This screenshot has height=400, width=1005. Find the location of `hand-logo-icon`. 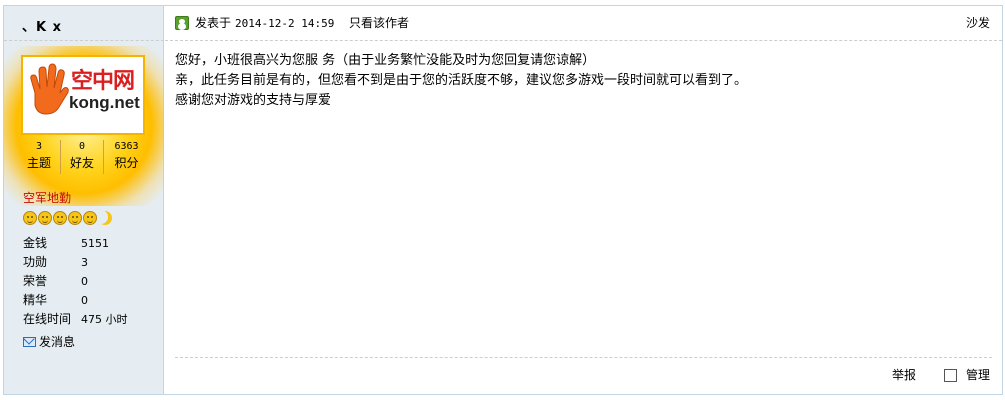

hand-logo-icon is located at coordinates (49, 89).